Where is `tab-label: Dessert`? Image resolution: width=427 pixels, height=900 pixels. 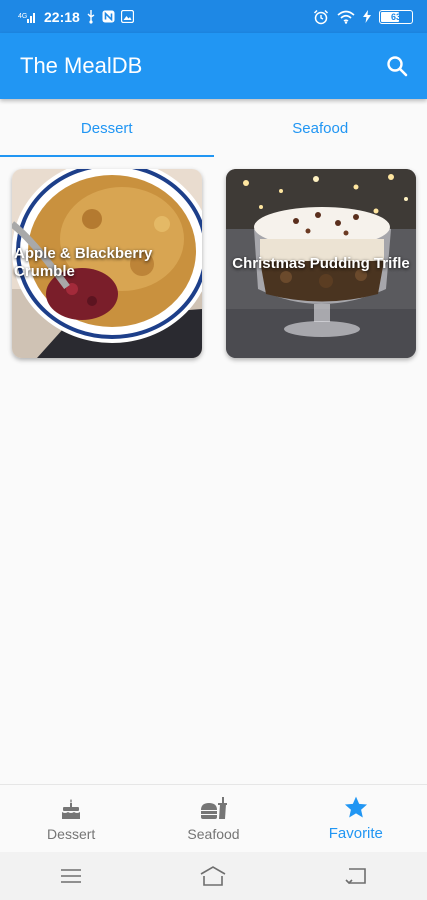
tab-label: Dessert is located at coordinates (106, 128).